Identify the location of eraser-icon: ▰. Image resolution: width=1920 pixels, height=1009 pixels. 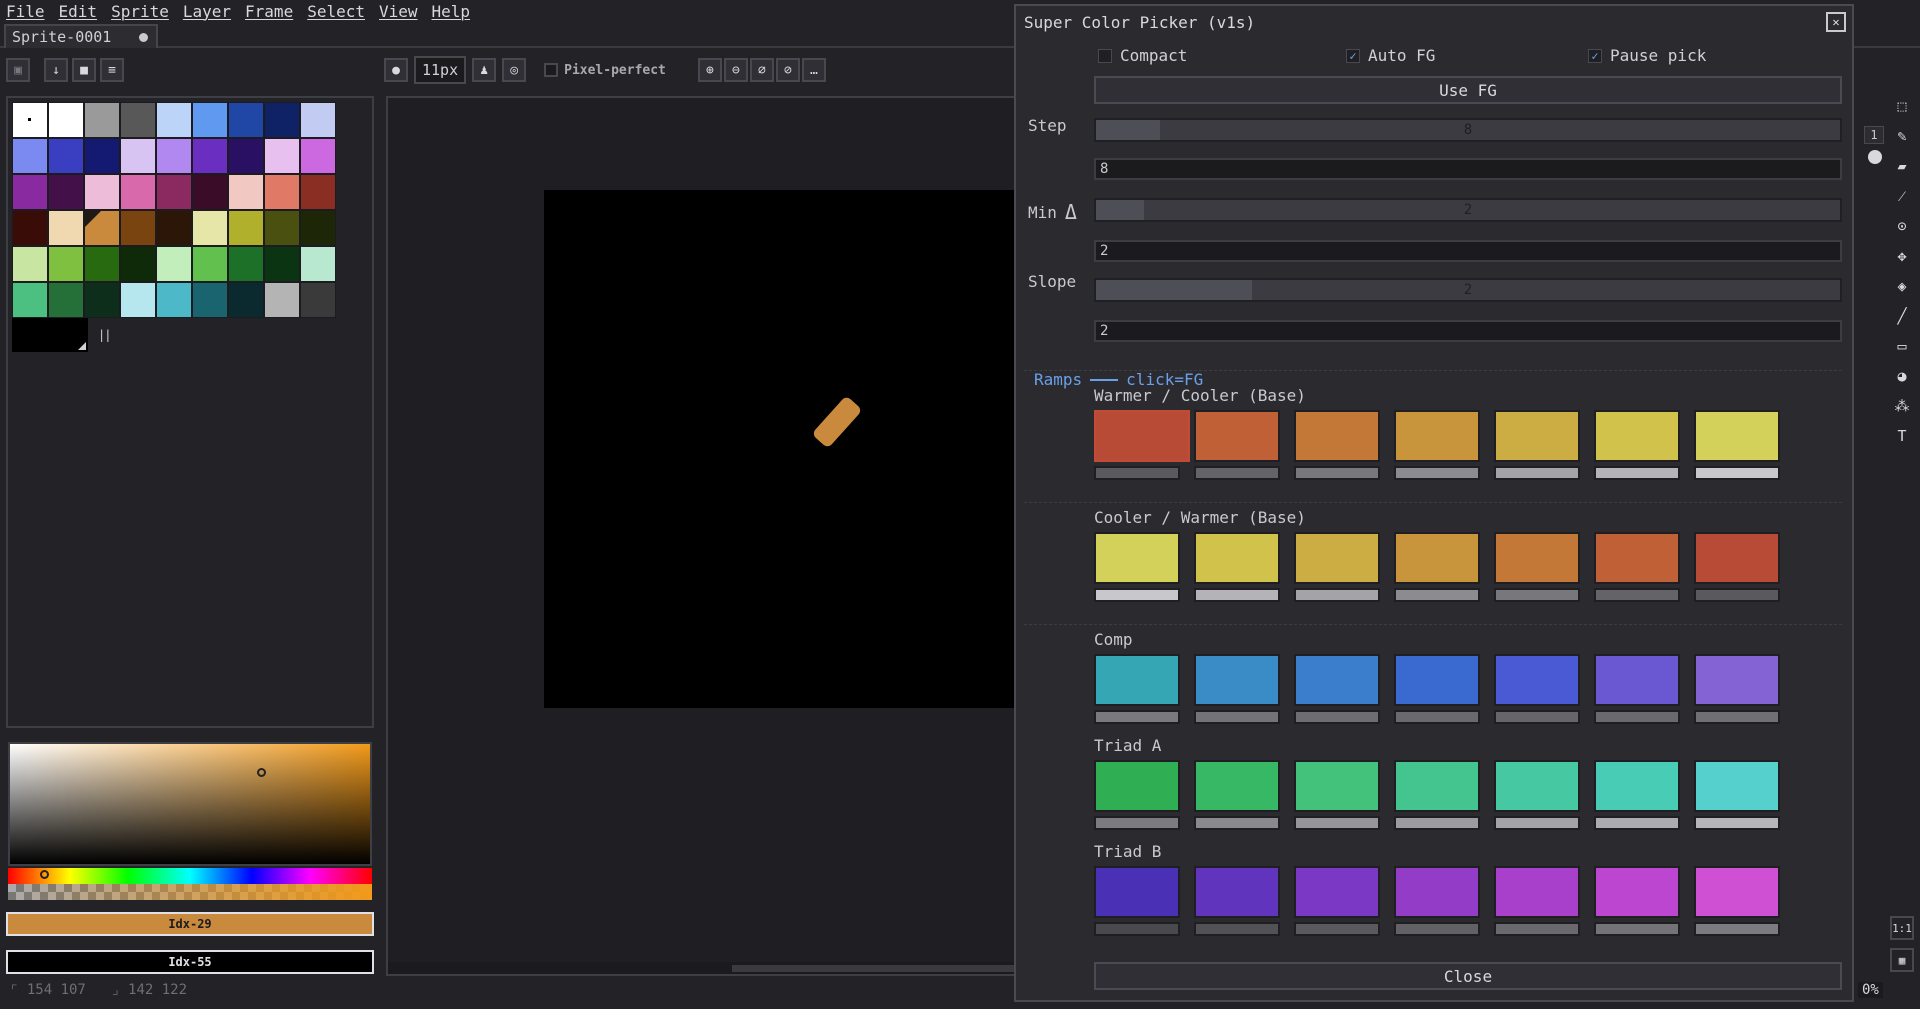
(1902, 166).